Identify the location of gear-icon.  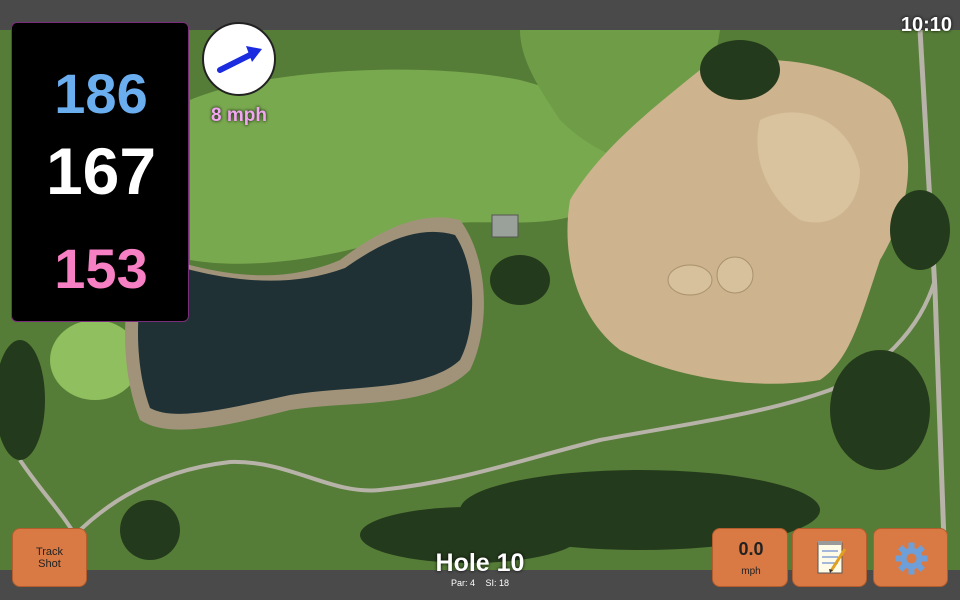
(911, 558).